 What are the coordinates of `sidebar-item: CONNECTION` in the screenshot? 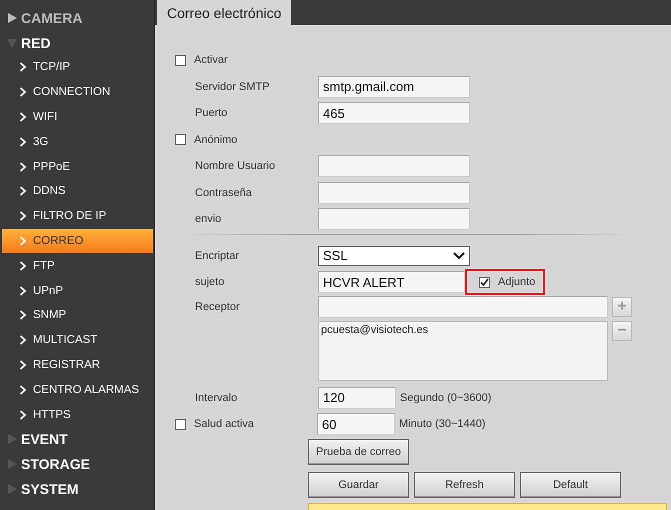 It's located at (76, 92).